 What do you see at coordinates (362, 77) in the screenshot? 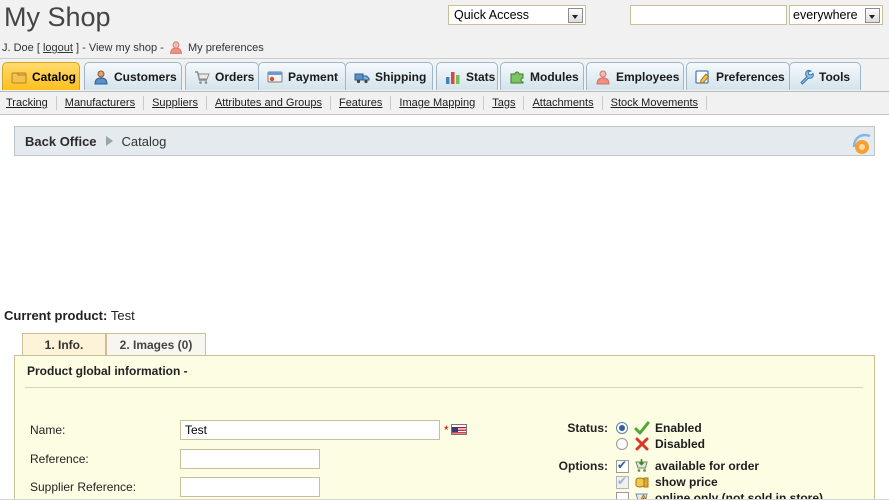
I see `truck-icon` at bounding box center [362, 77].